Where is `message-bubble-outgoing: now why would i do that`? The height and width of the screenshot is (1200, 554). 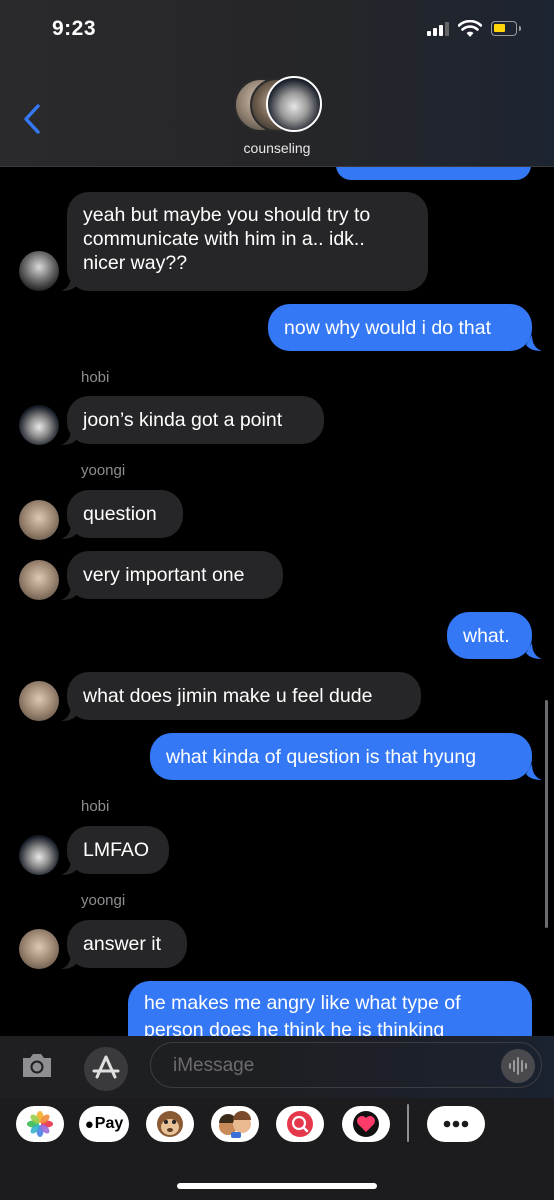 message-bubble-outgoing: now why would i do that is located at coordinates (400, 327).